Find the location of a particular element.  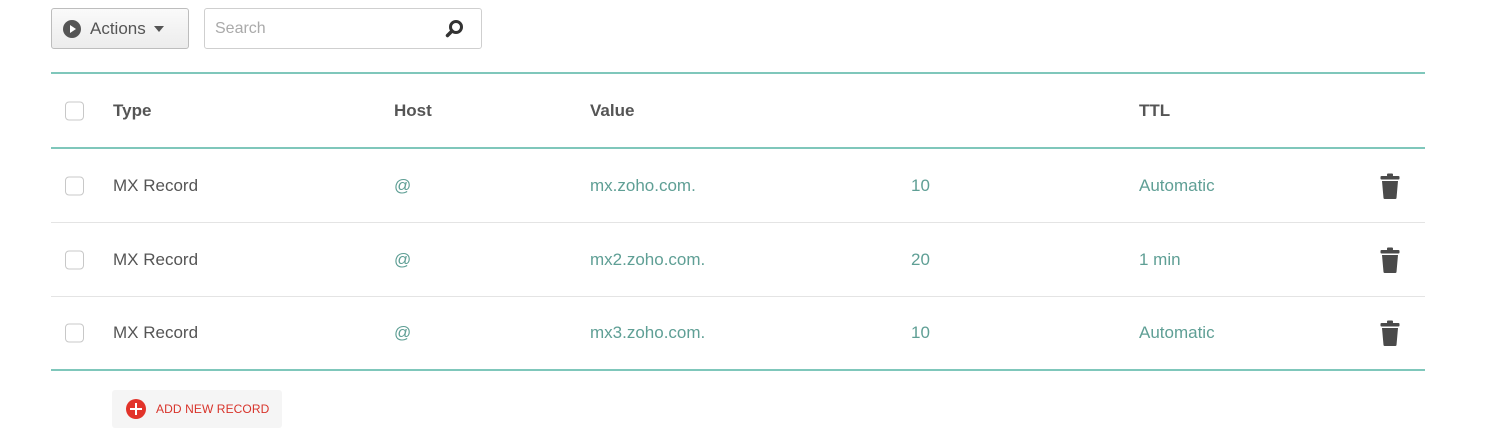

header-value: Value is located at coordinates (612, 111).